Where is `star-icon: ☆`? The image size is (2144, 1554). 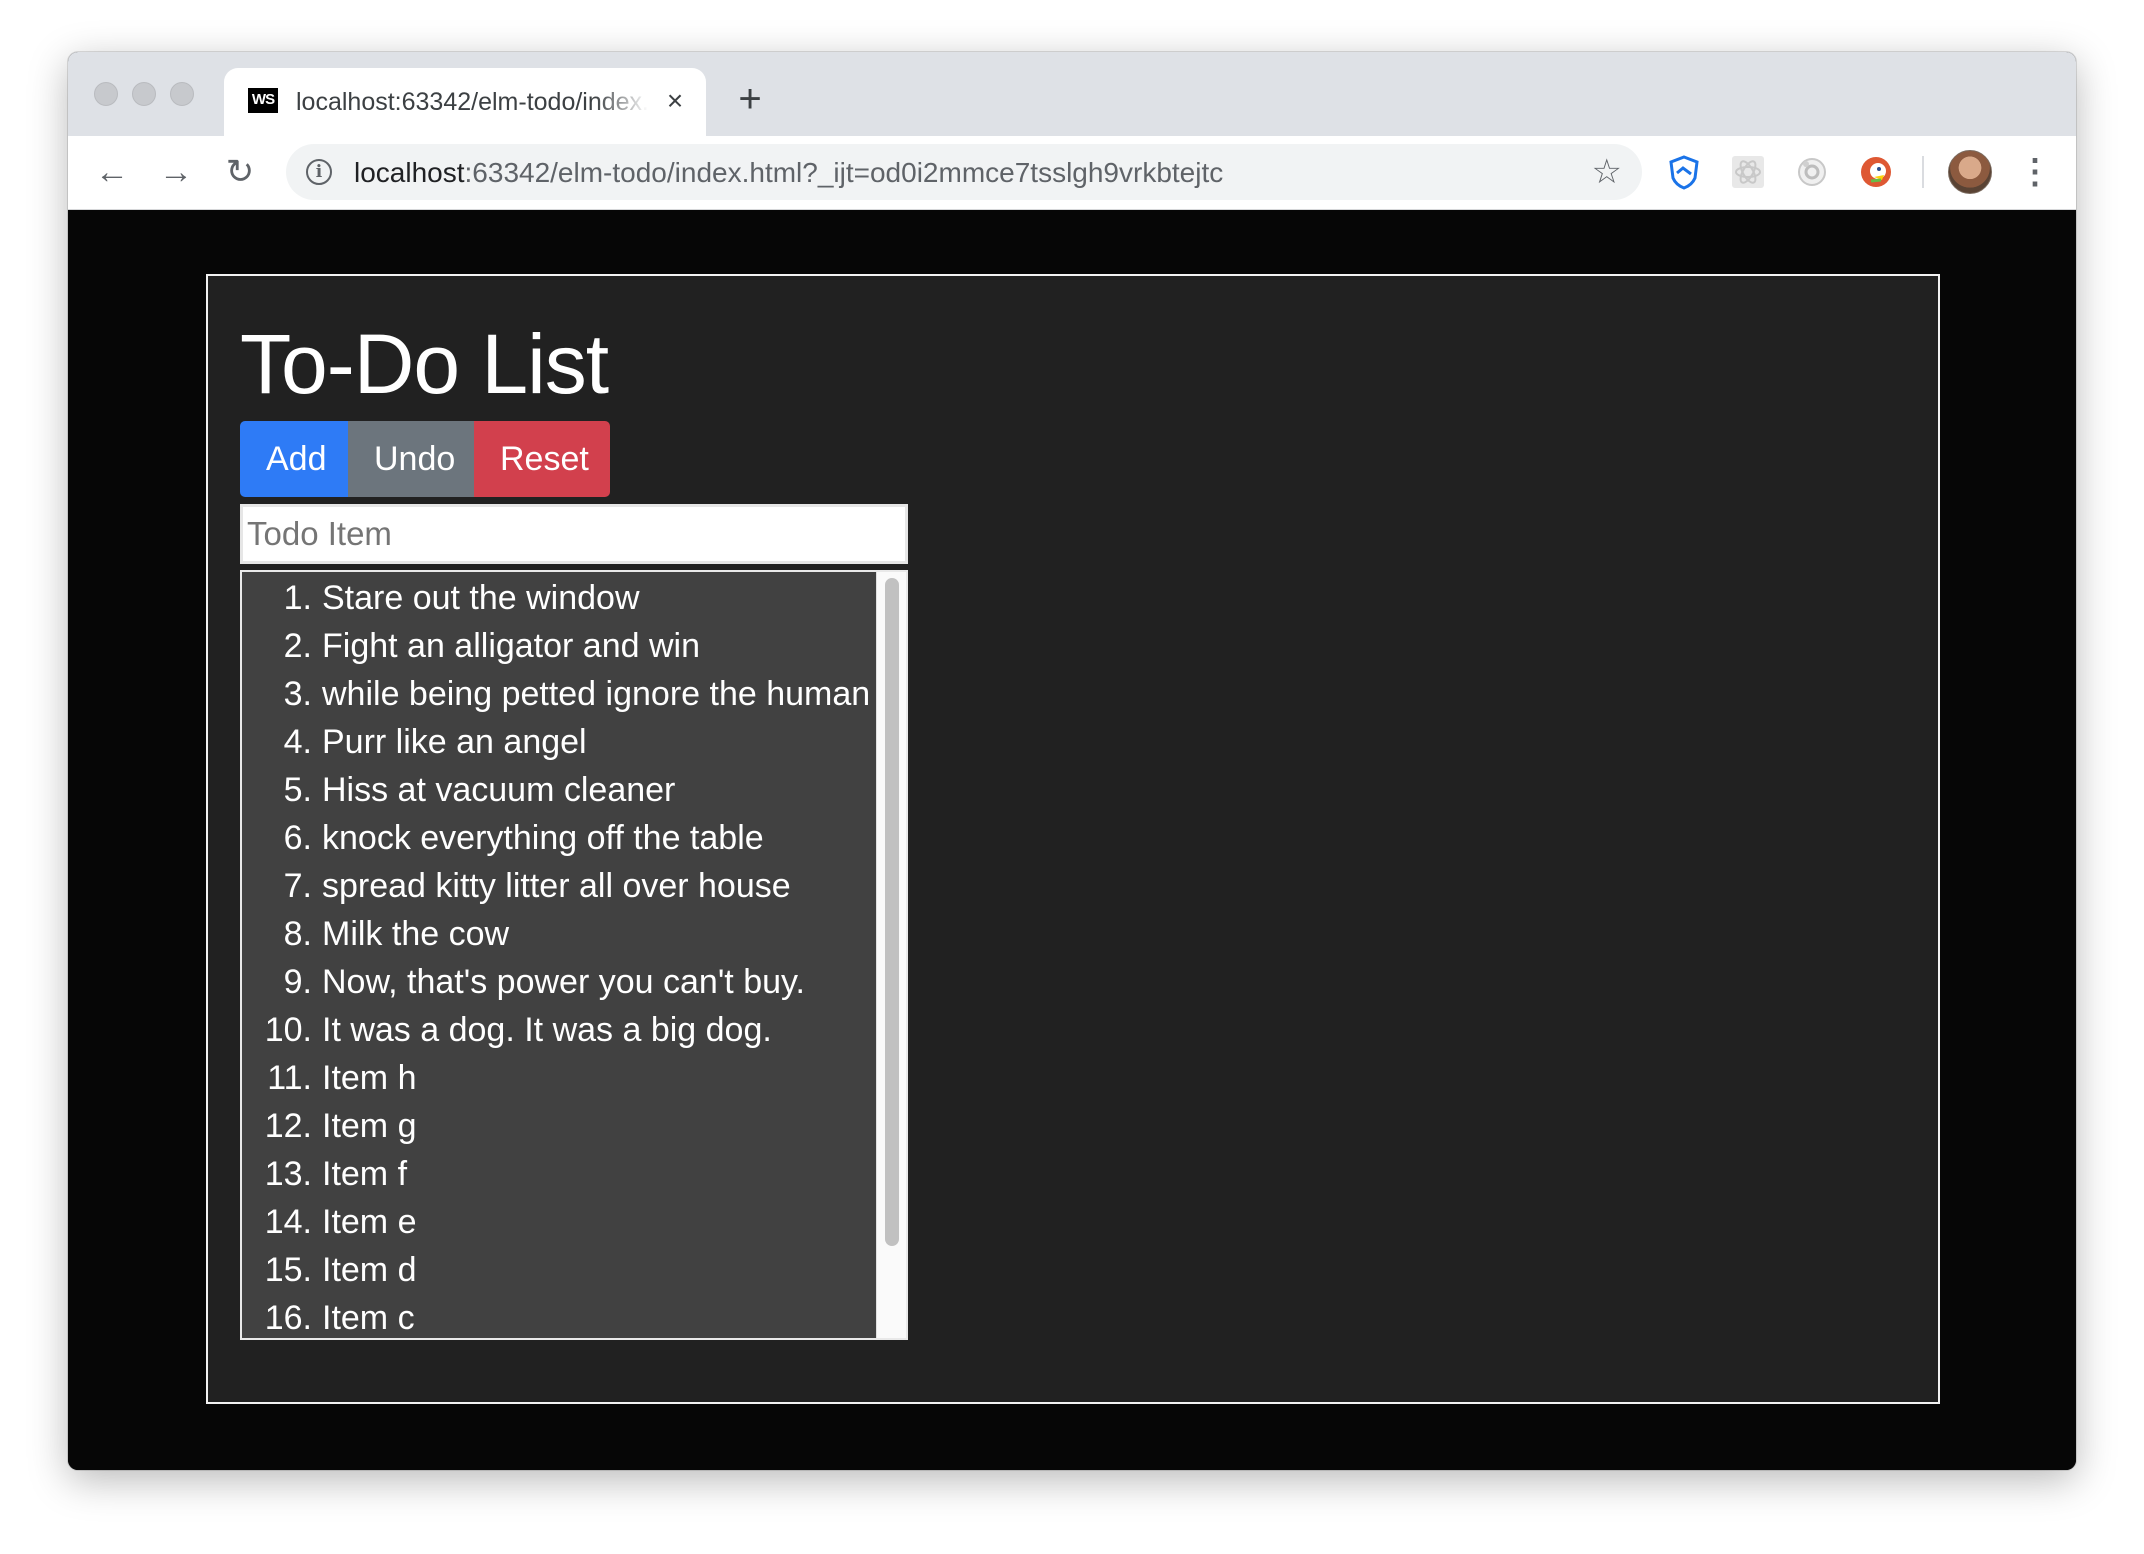
star-icon: ☆ is located at coordinates (1607, 172).